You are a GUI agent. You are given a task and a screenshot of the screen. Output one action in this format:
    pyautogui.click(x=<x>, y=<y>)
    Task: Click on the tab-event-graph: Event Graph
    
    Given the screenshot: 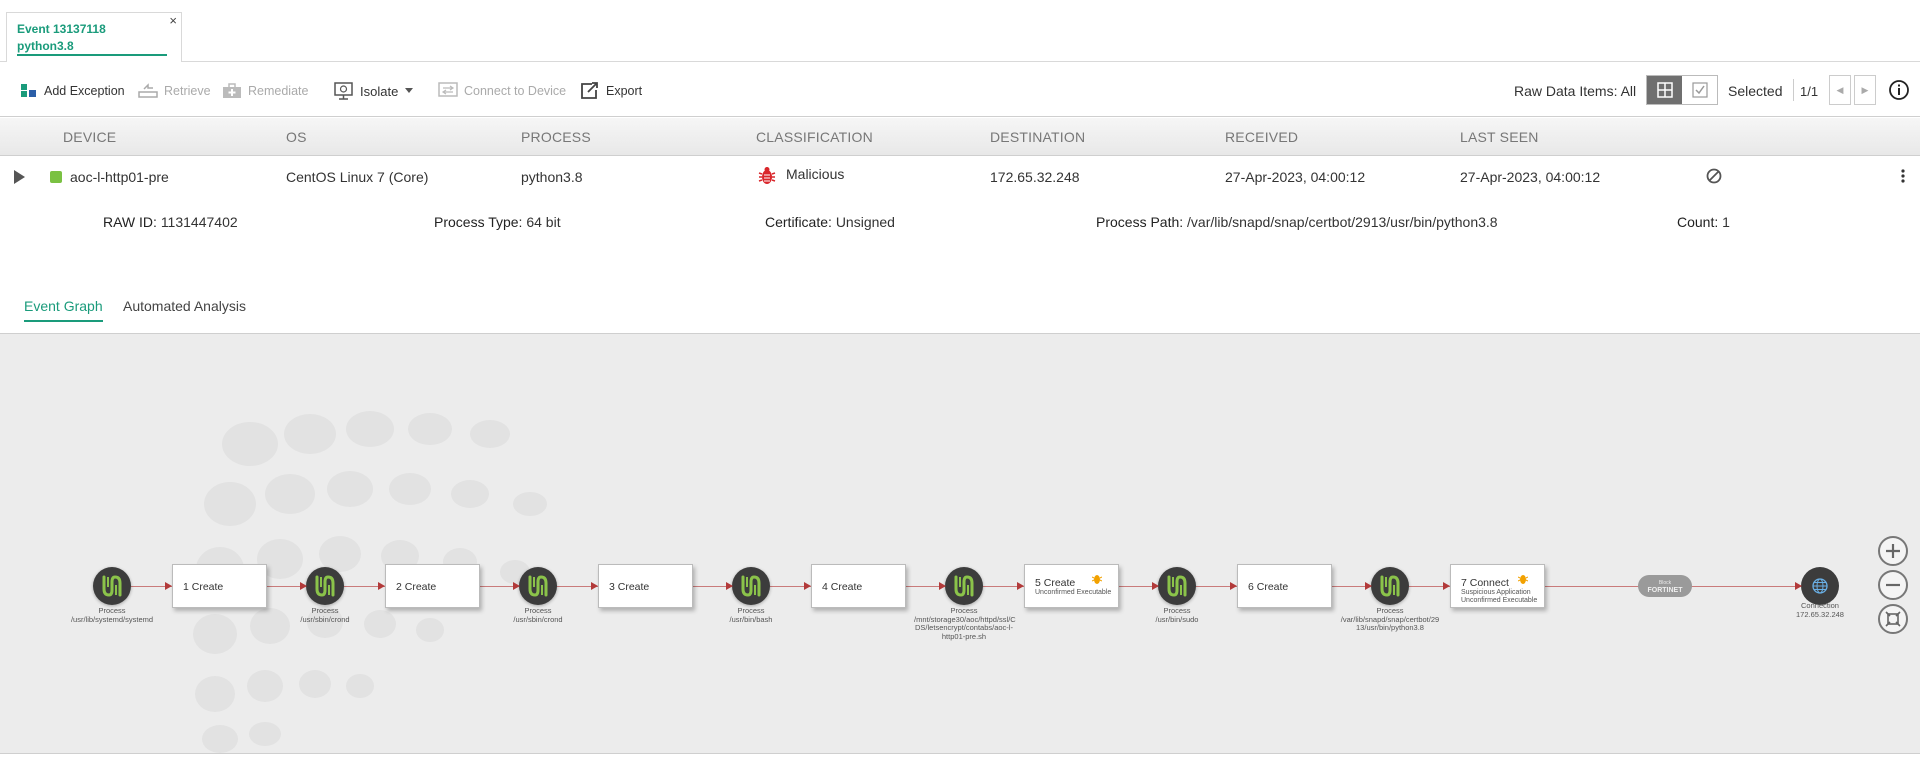 What is the action you would take?
    pyautogui.click(x=63, y=310)
    